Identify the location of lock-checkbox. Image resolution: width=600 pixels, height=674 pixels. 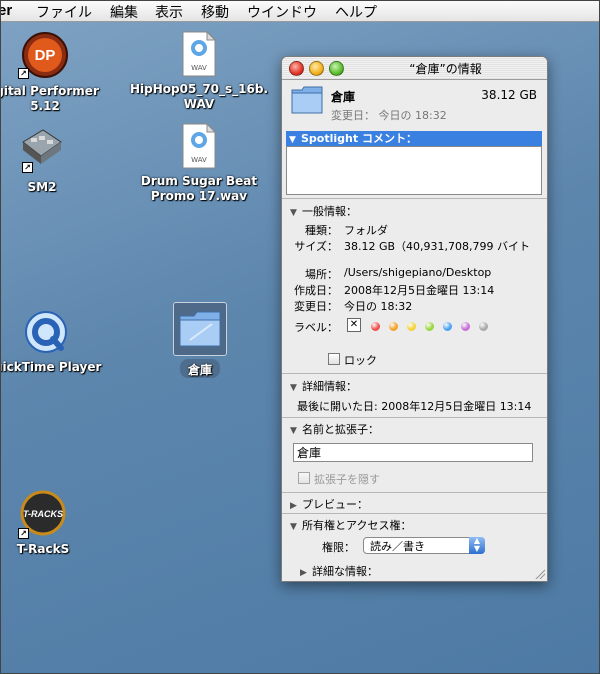
(334, 359).